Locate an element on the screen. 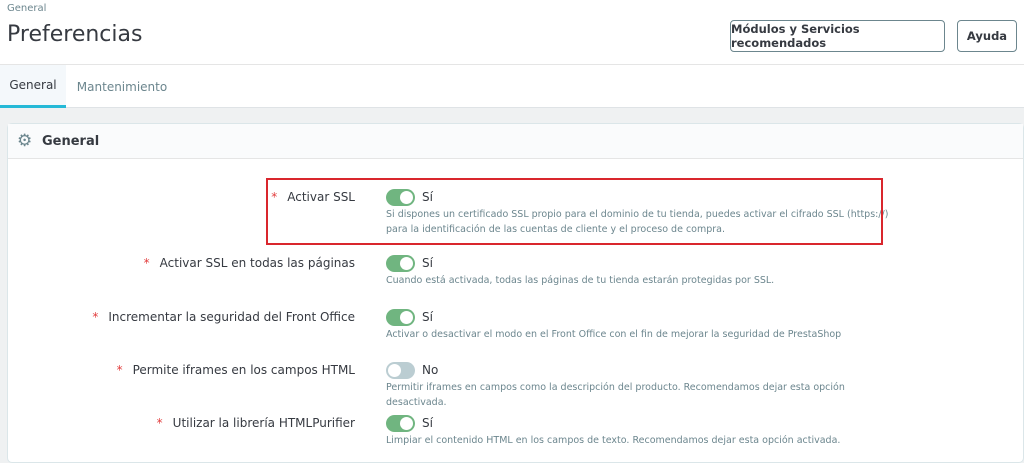 This screenshot has width=1024, height=463. tab-maintenance: Mantenimiento is located at coordinates (122, 86).